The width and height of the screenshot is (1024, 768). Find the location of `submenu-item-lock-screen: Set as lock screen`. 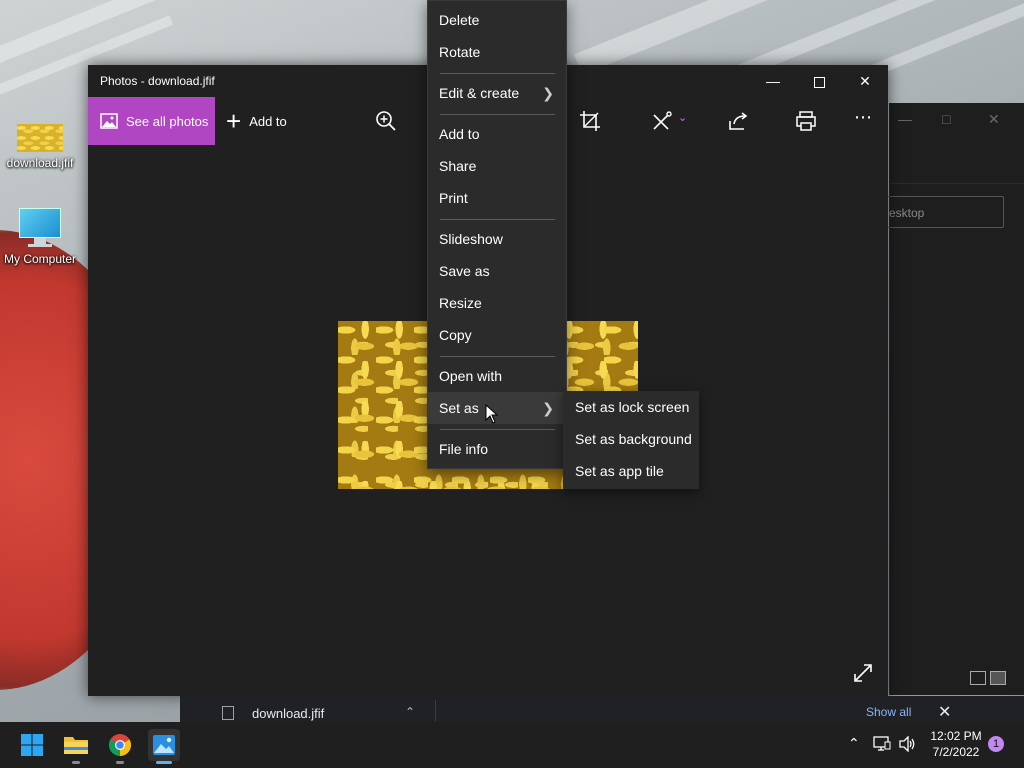

submenu-item-lock-screen: Set as lock screen is located at coordinates (631, 407).